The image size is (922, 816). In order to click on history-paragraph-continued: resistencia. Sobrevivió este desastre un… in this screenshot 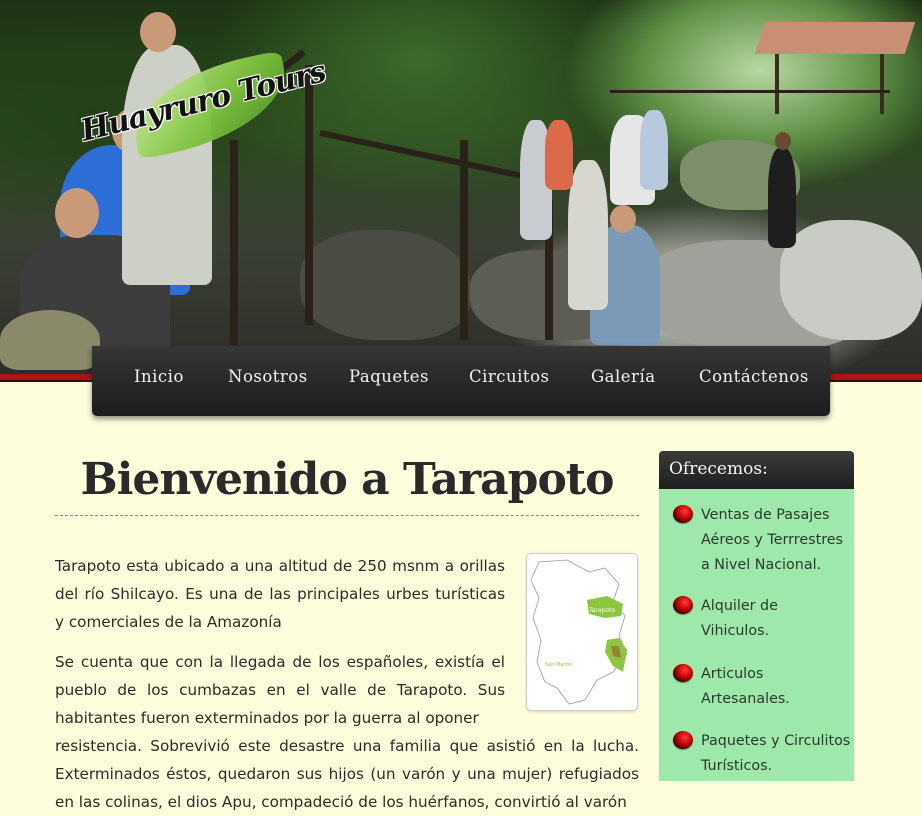, I will do `click(347, 774)`.